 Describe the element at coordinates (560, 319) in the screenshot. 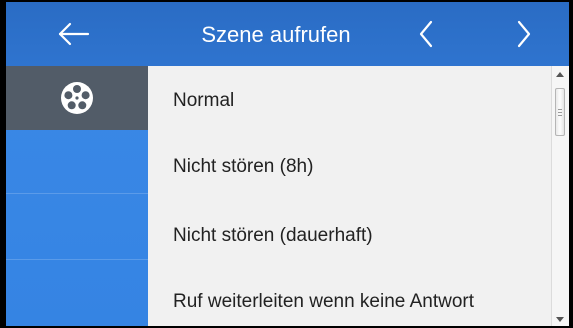

I see `scroll-down-arrow-icon` at that location.